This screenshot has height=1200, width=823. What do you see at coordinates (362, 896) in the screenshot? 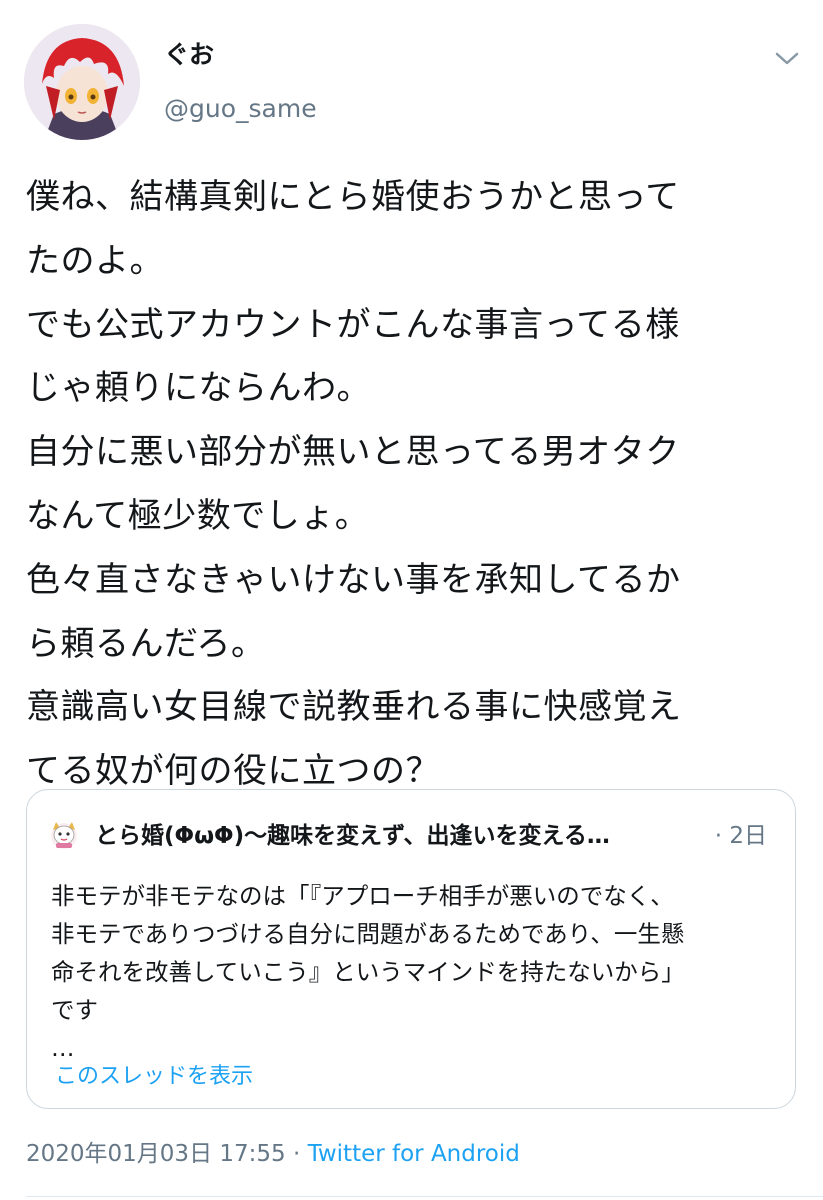
I see `quoted-text-line: 非モテが非モテなのは「『アプローチ相手が悪いのでなく、` at bounding box center [362, 896].